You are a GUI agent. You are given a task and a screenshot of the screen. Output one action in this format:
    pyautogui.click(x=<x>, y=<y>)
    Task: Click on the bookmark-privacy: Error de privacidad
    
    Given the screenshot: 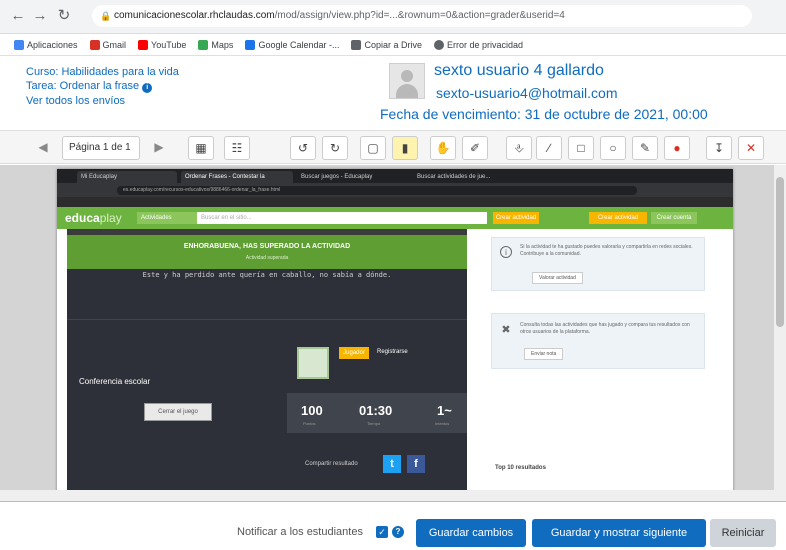 What is the action you would take?
    pyautogui.click(x=479, y=44)
    